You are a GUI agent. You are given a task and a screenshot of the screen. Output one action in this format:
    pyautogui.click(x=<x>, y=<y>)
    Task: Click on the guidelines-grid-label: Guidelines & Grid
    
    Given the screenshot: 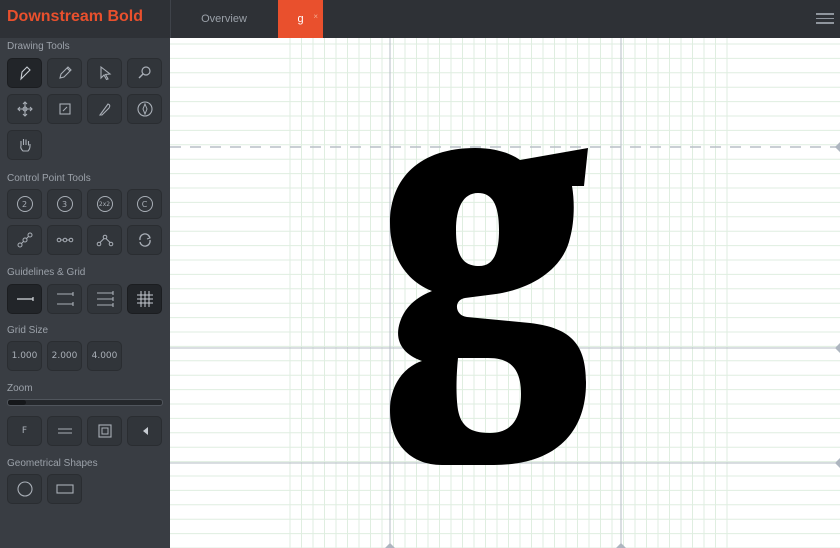 What is the action you would take?
    pyautogui.click(x=46, y=272)
    